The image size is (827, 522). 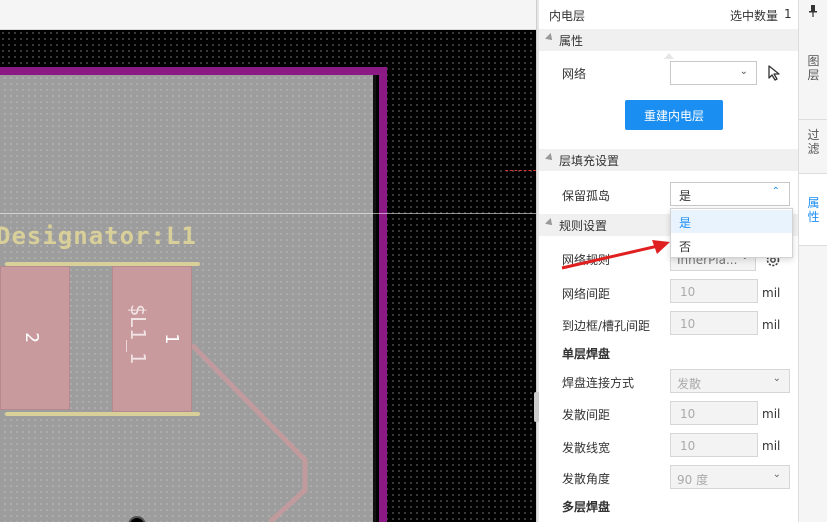 I want to click on panel-header: 内电层 选中数量 1, so click(x=668, y=14).